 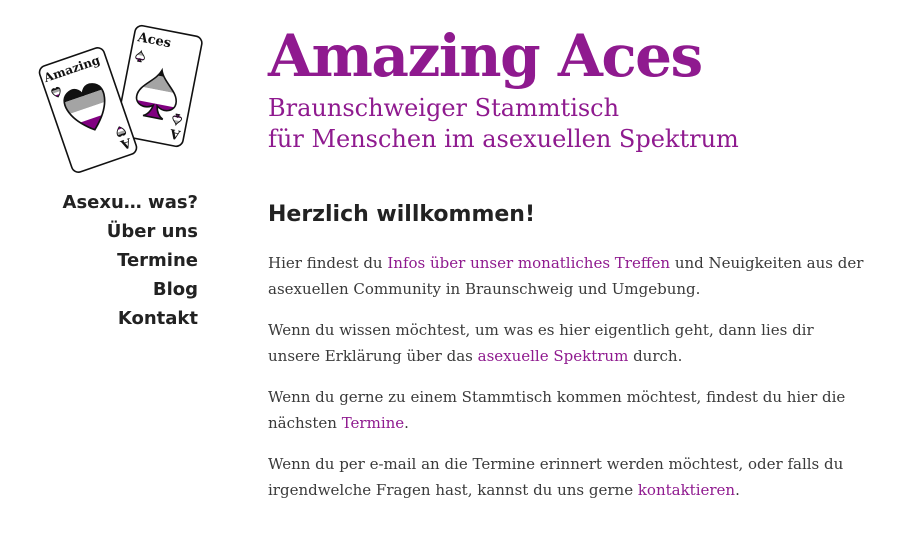 What do you see at coordinates (553, 356) in the screenshot?
I see `spectrum-link: asexuelle Spektrum` at bounding box center [553, 356].